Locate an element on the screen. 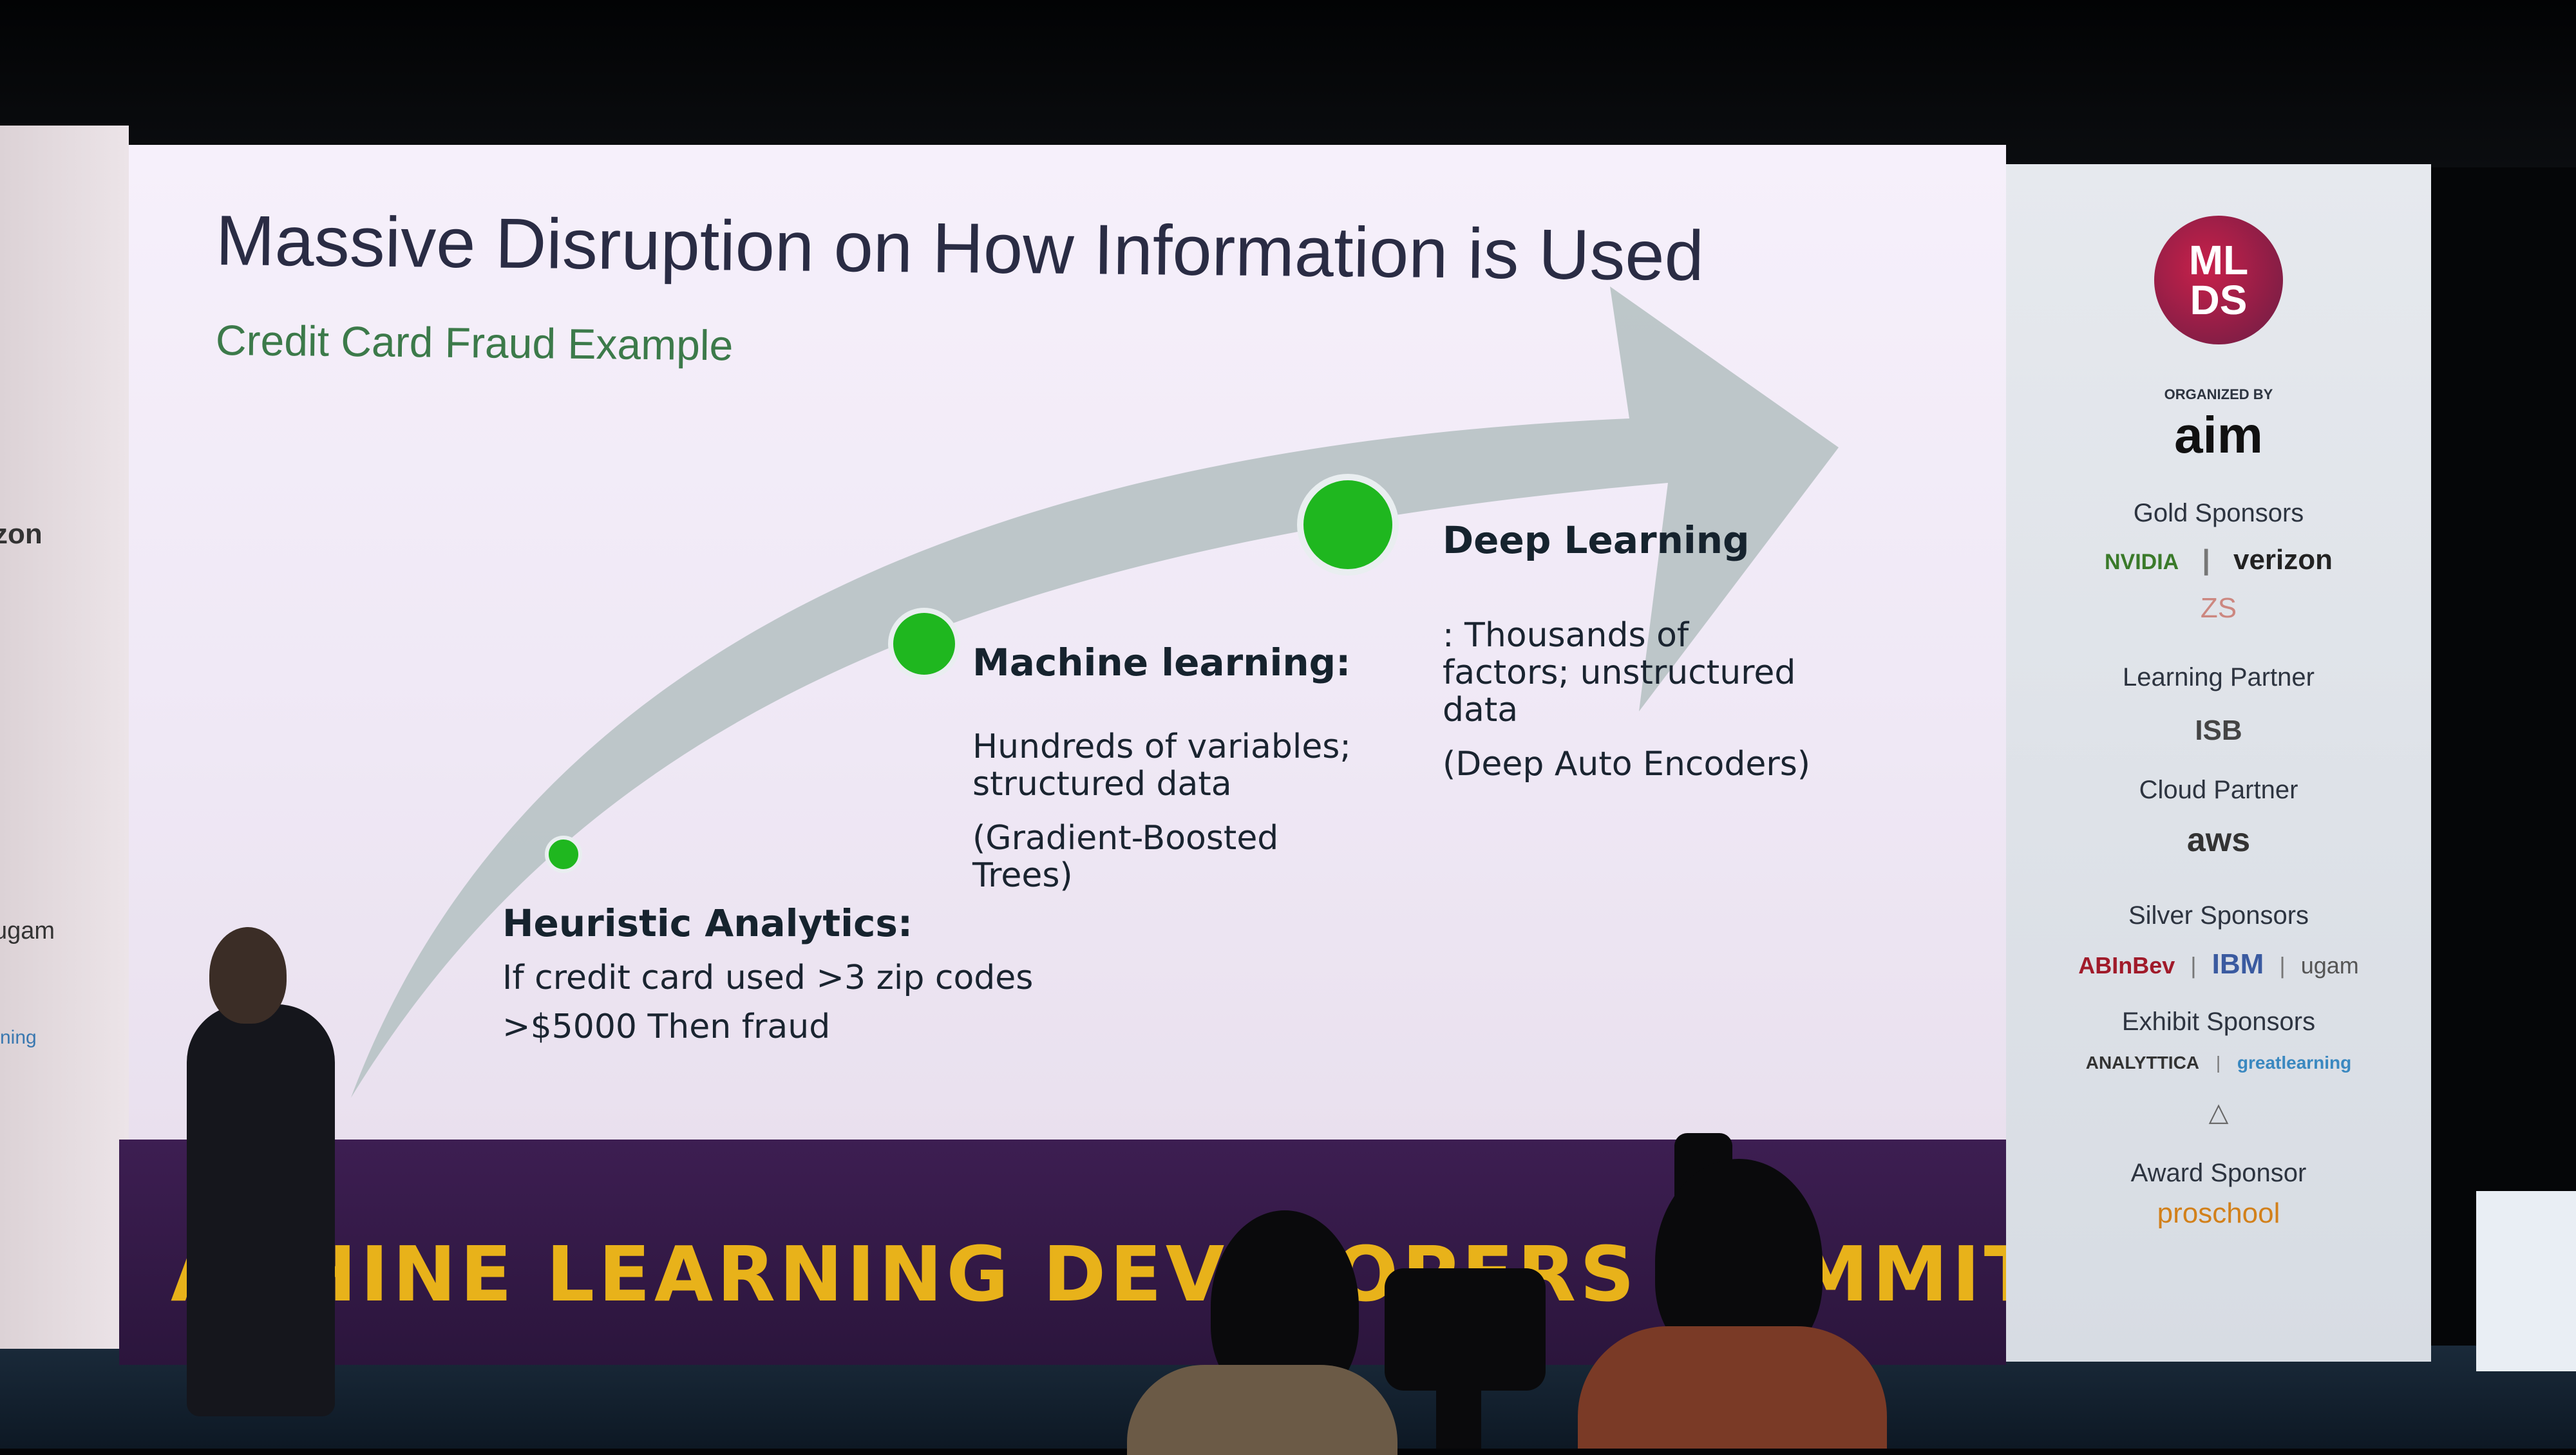  sponsor-section-heading: Gold Sponsors is located at coordinates (2218, 513).